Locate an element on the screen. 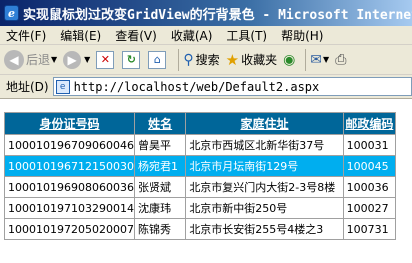 The height and width of the screenshot is (263, 412). media-button: ◉ is located at coordinates (289, 60).